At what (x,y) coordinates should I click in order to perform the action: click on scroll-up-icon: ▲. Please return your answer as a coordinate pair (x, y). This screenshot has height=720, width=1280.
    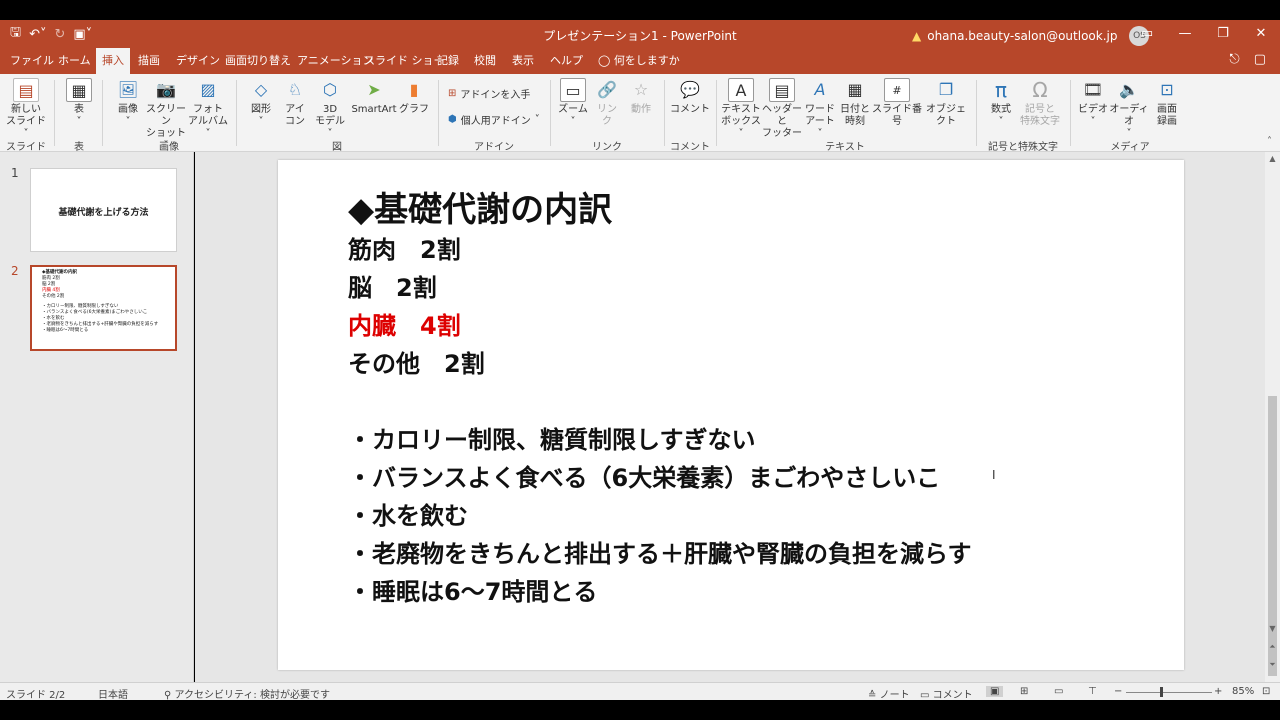
    Looking at the image, I should click on (1272, 158).